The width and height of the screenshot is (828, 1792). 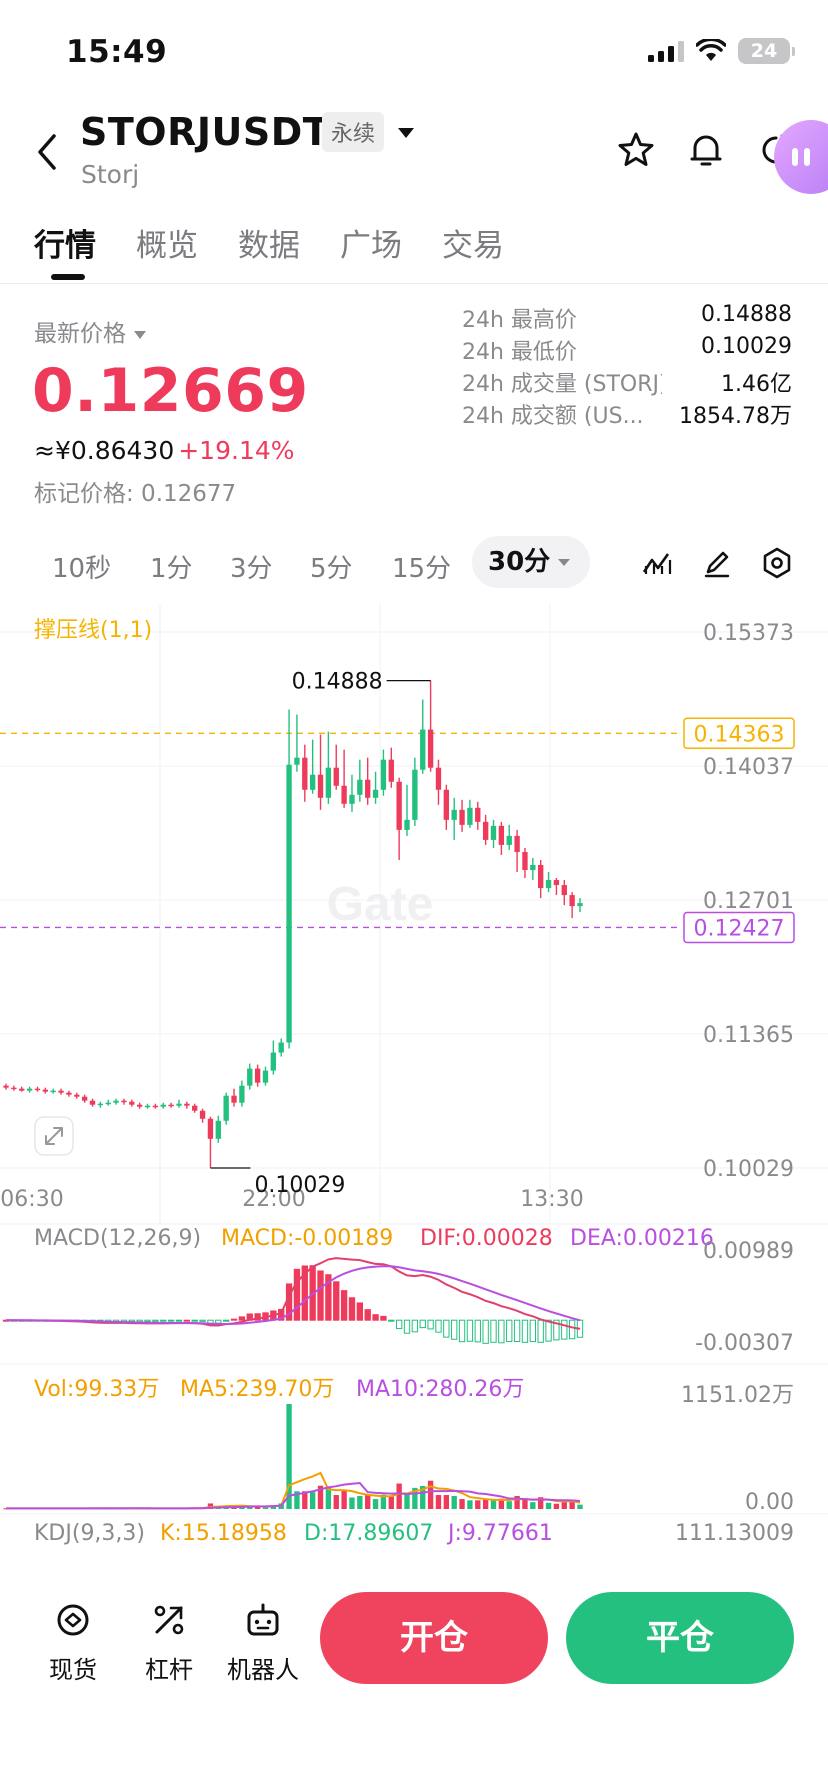 I want to click on tab-overview: 概览, so click(x=167, y=242).